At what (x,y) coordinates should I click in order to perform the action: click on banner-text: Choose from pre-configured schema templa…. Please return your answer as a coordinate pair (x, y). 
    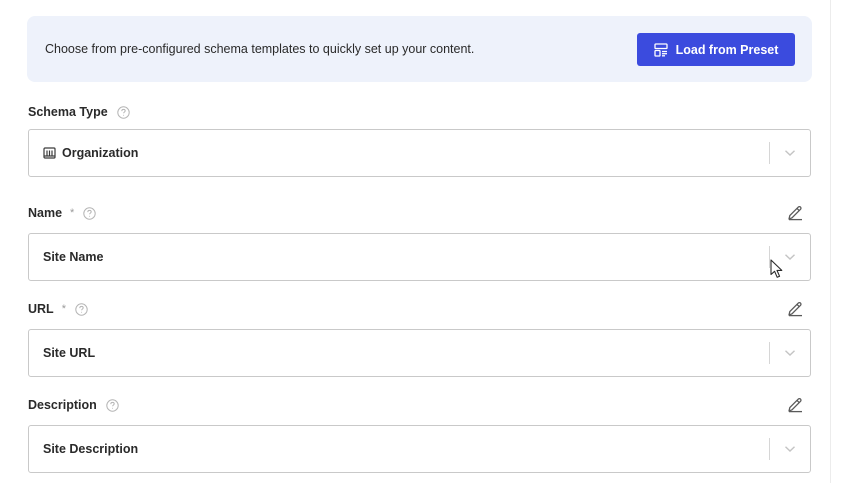
    Looking at the image, I should click on (260, 49).